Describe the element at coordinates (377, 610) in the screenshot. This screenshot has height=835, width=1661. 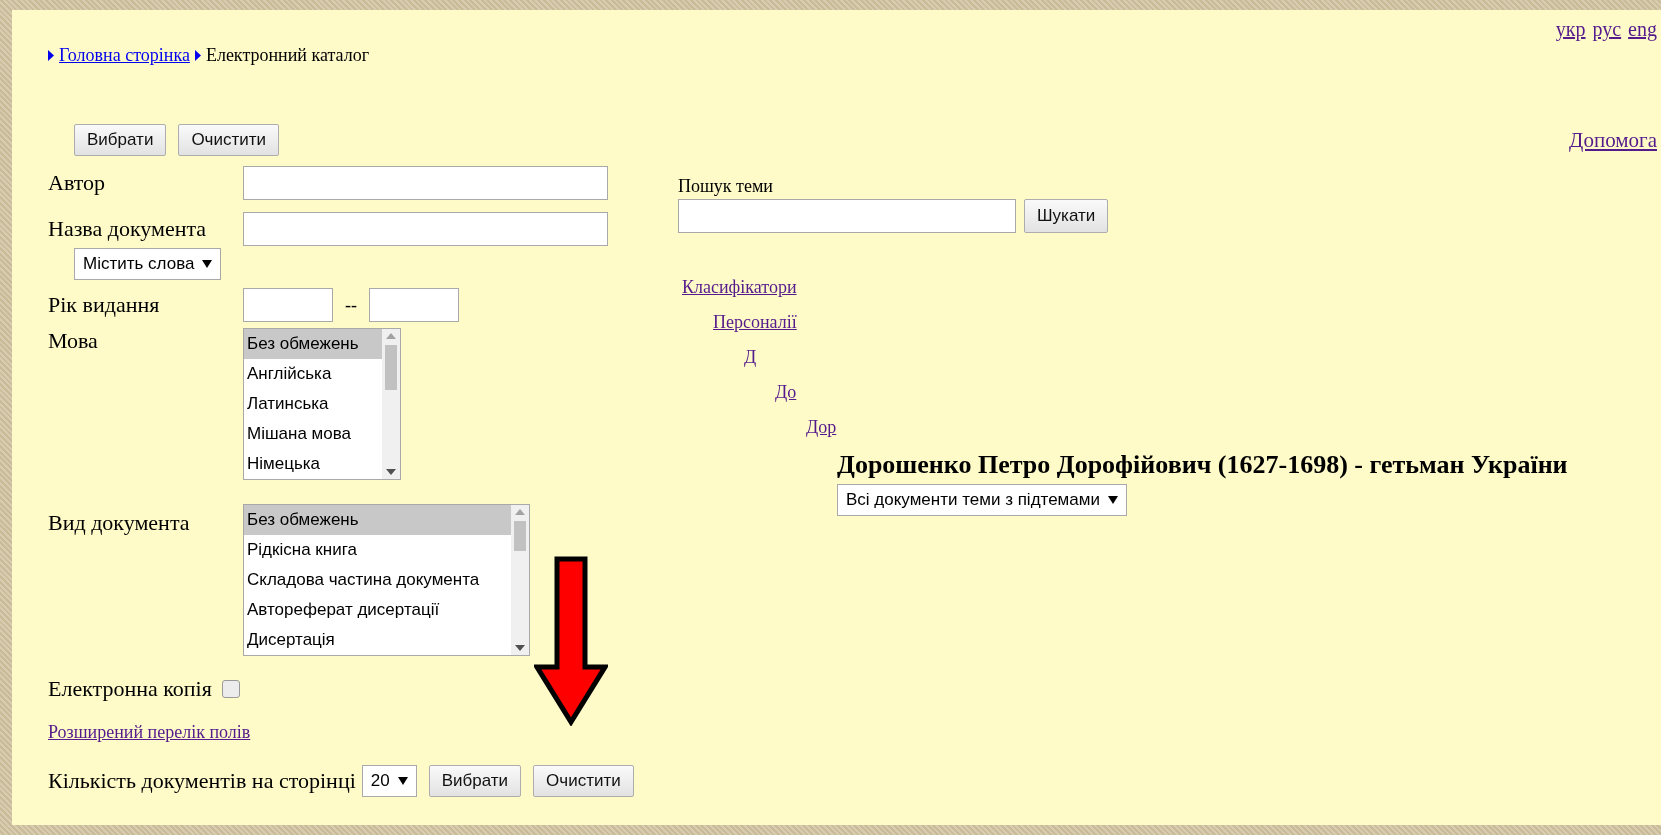
I see `list-option: Автореферат дисертації` at that location.